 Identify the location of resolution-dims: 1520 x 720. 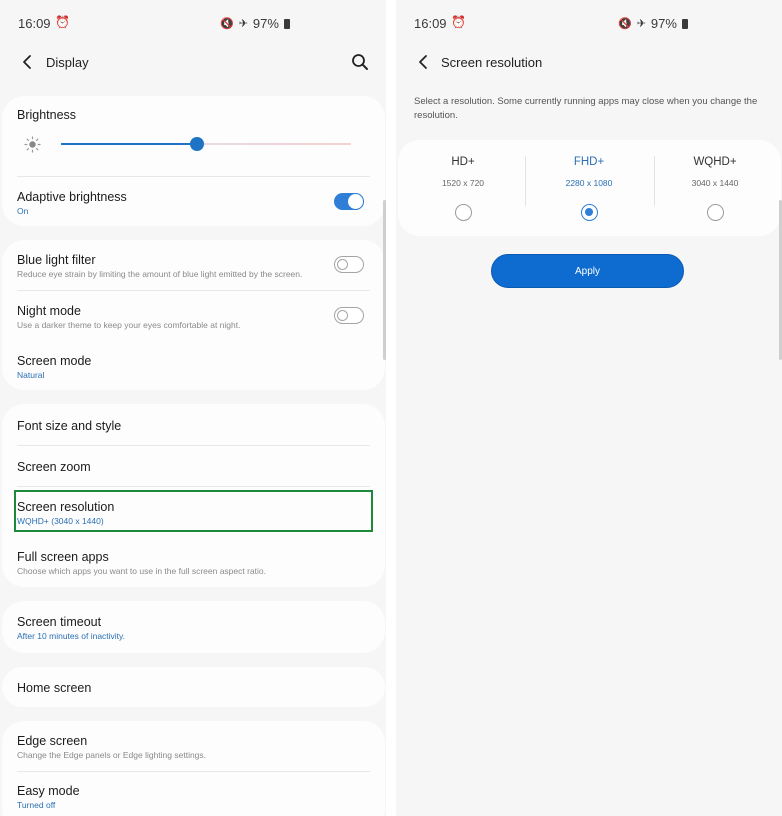
(463, 183).